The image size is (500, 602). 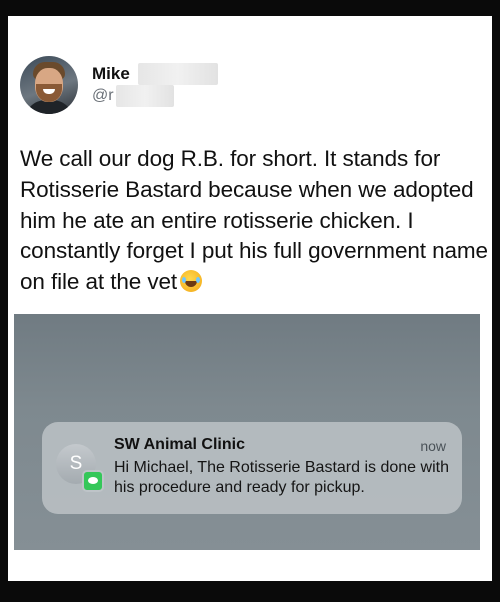 I want to click on messages-icon, so click(x=93, y=481).